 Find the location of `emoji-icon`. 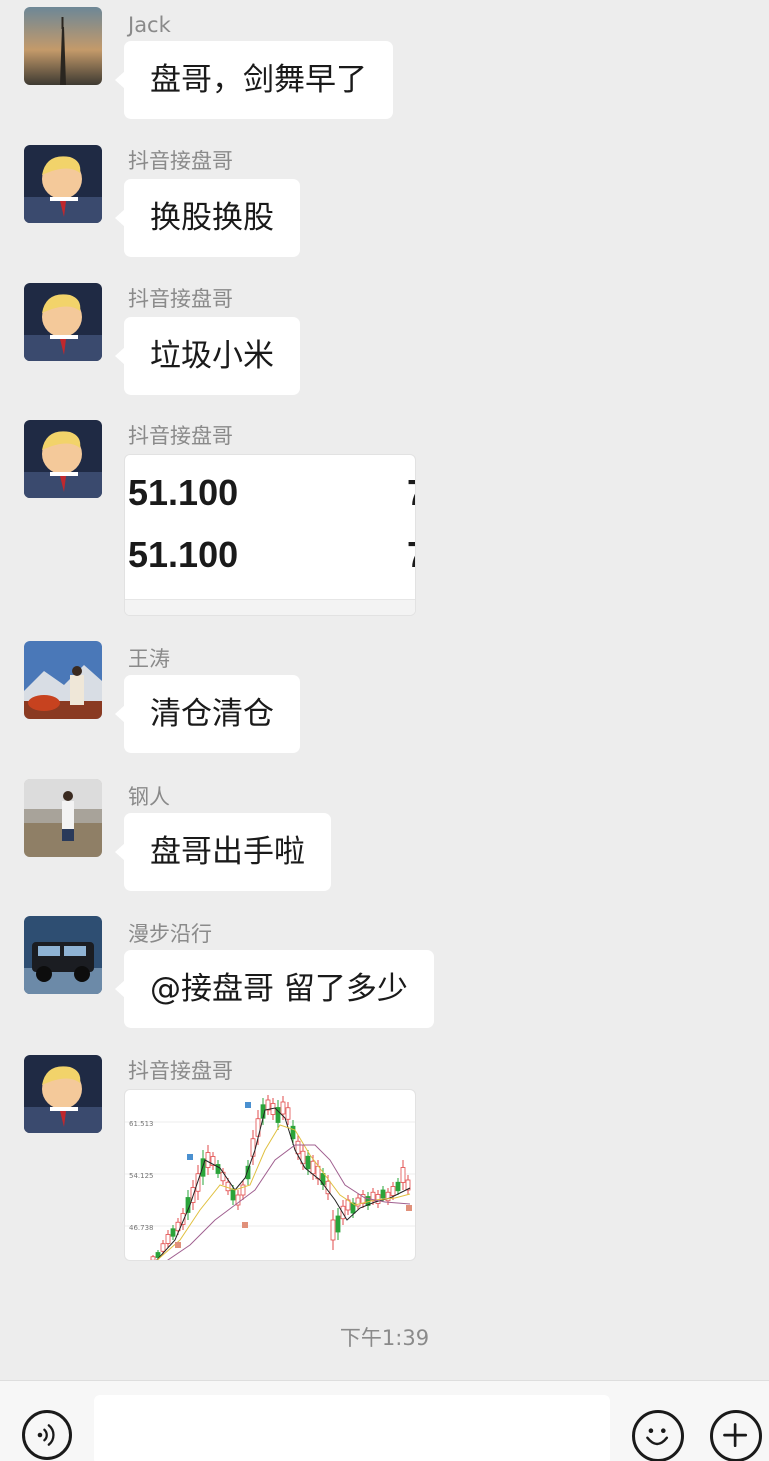

emoji-icon is located at coordinates (657, 1437).